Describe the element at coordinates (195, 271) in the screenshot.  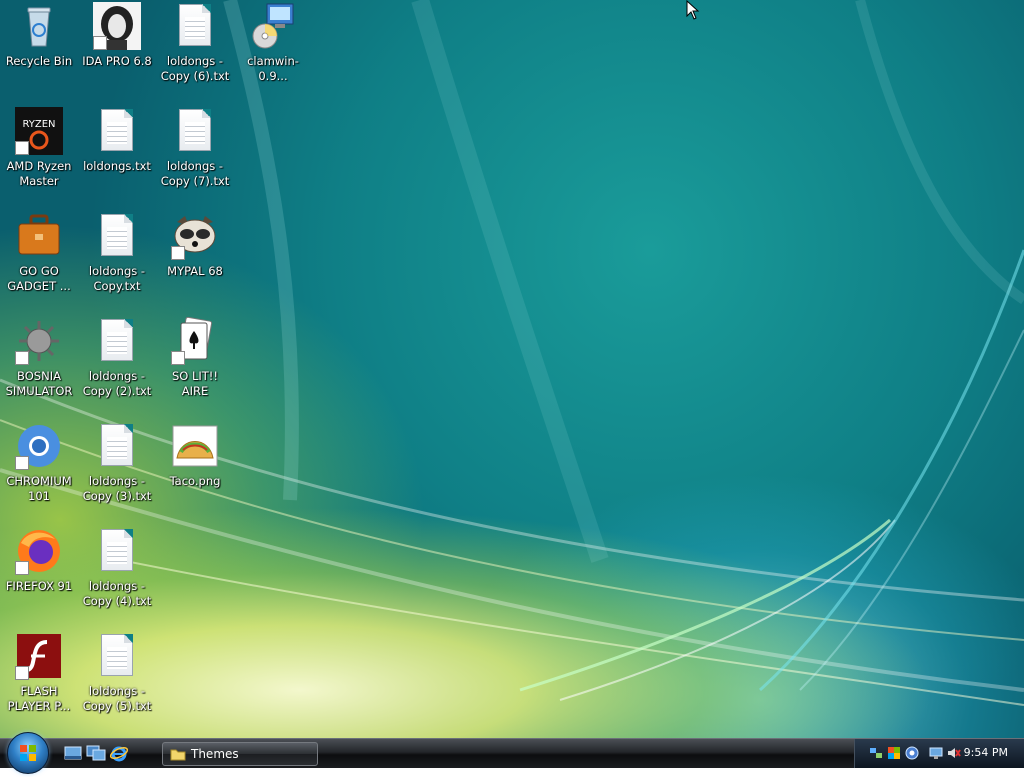
I see `desktop-icon-label: MYPAL 68` at that location.